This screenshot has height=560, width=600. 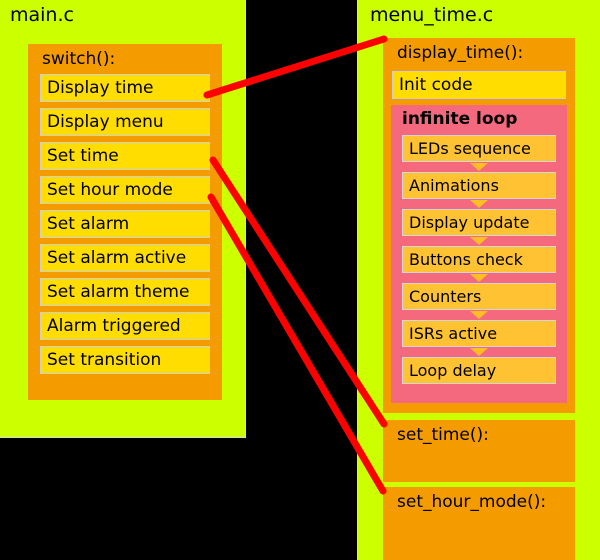 I want to click on case-item-set-transition: Set transition, so click(x=125, y=360).